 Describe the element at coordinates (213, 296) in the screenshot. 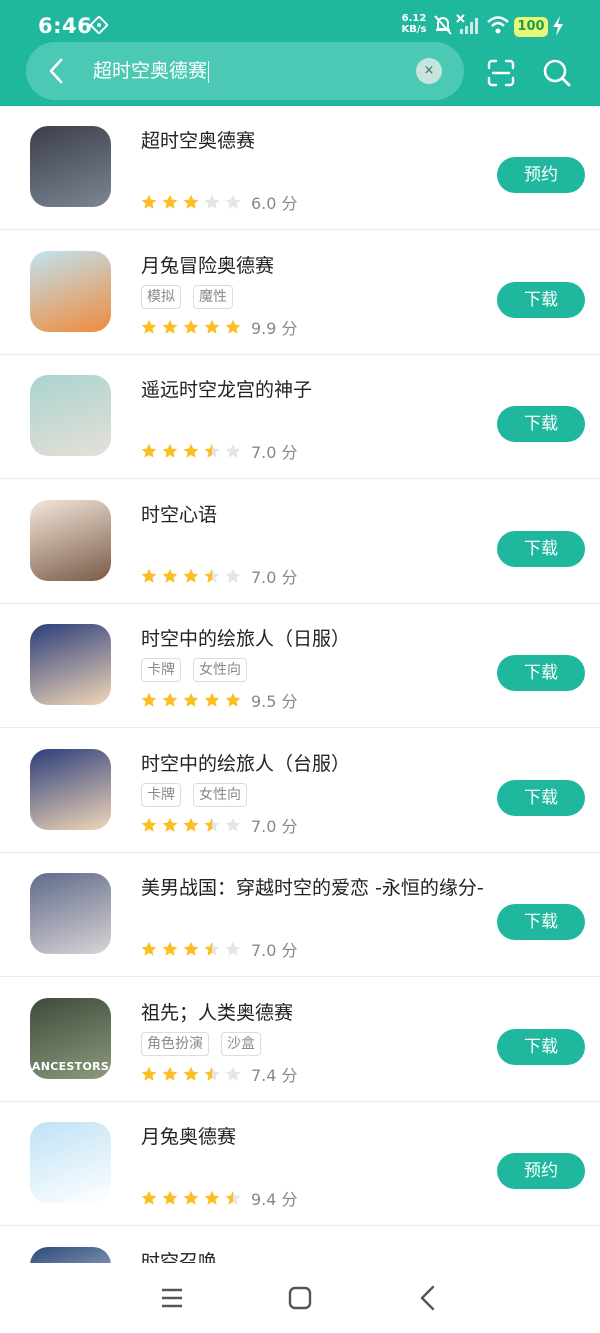

I see `genre-tag: 魔性` at that location.